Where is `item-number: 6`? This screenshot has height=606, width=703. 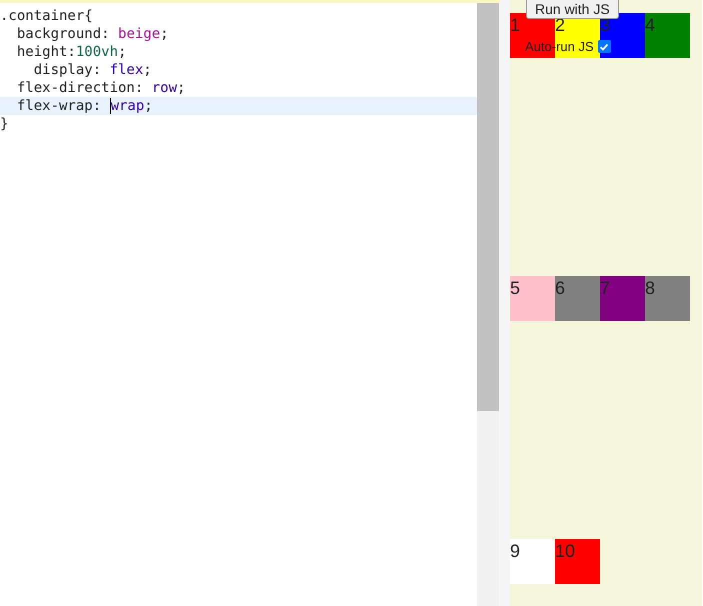 item-number: 6 is located at coordinates (560, 288).